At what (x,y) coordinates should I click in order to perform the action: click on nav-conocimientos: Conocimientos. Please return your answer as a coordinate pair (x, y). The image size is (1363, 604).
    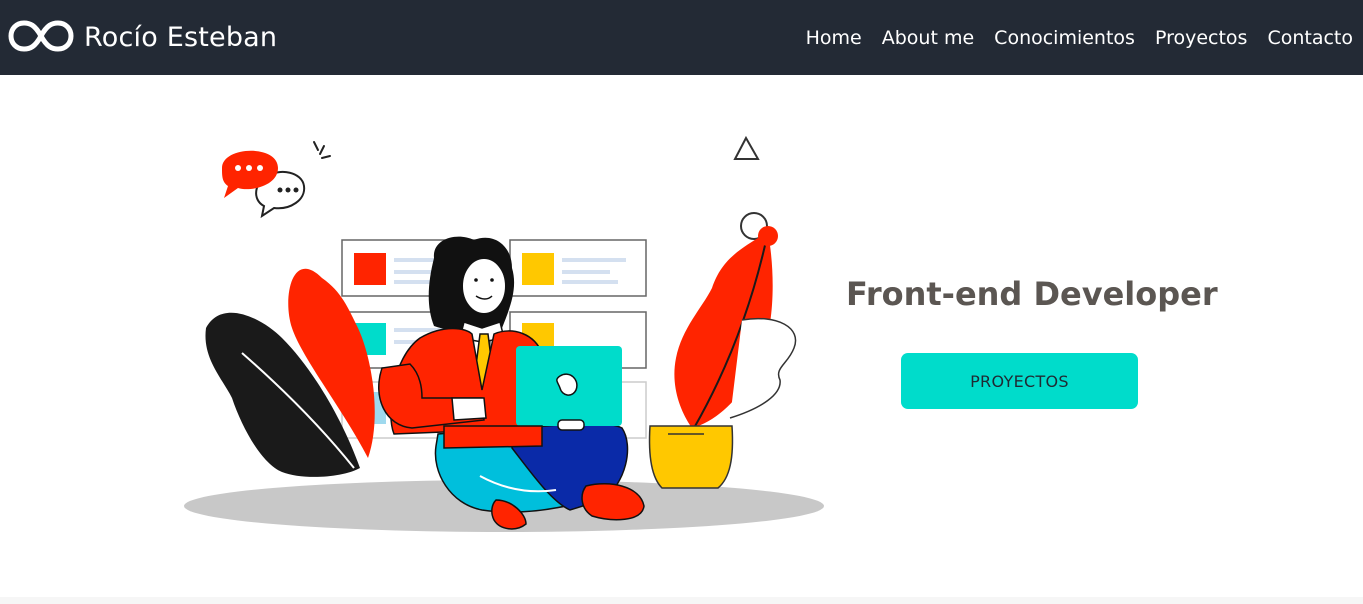
    Looking at the image, I should click on (1064, 38).